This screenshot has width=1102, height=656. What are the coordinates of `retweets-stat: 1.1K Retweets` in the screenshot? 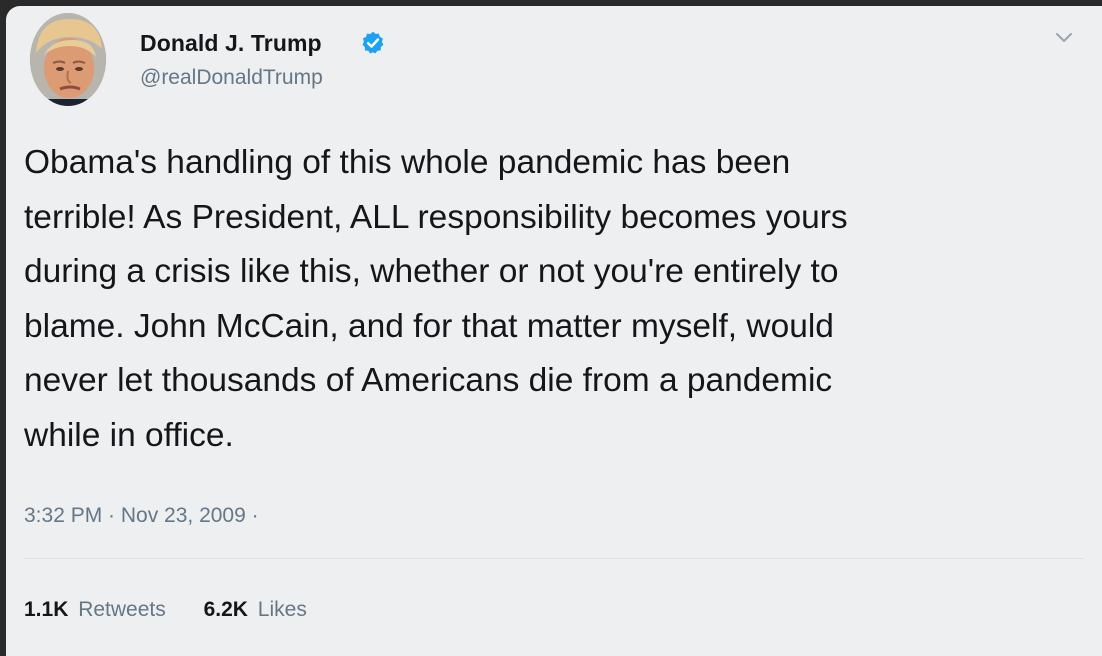 It's located at (95, 610).